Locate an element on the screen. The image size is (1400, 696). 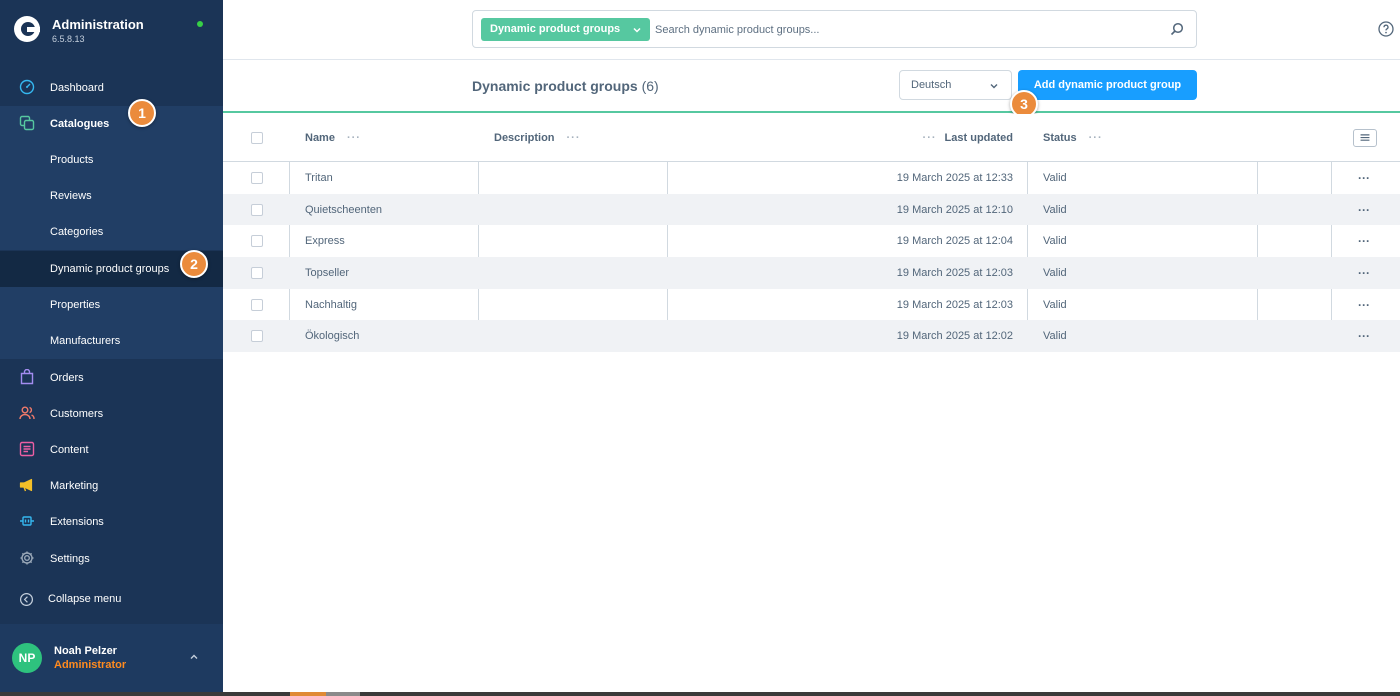
nav-settings: Settings is located at coordinates (111, 559).